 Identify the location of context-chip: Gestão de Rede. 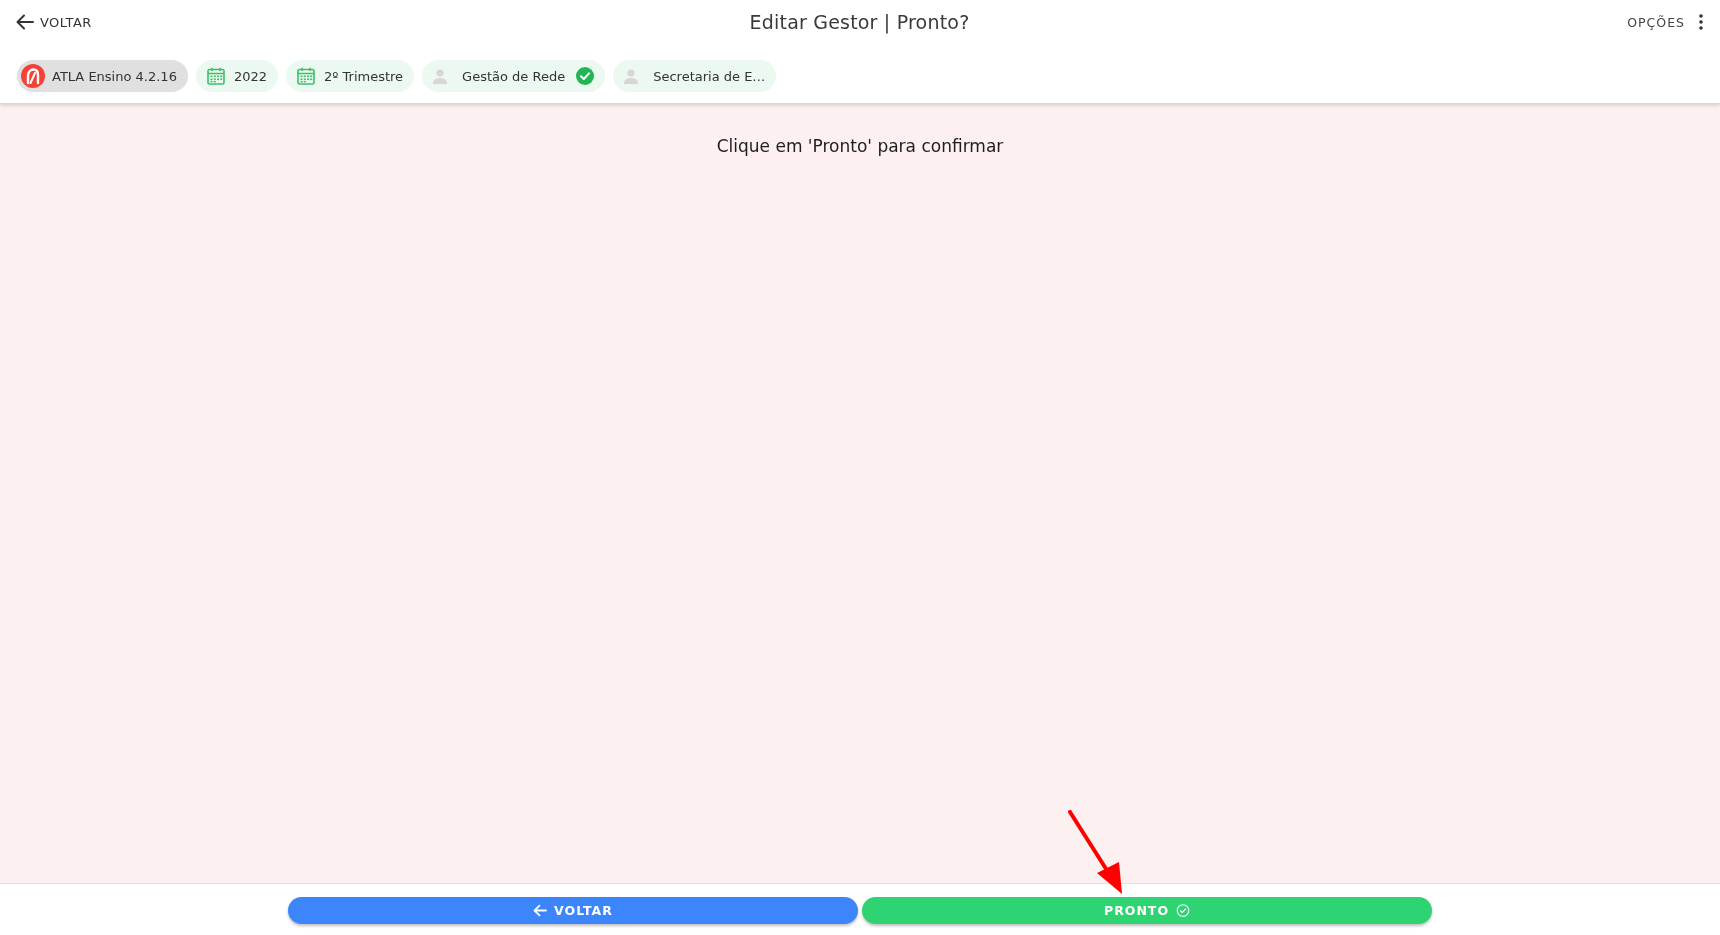
(514, 76).